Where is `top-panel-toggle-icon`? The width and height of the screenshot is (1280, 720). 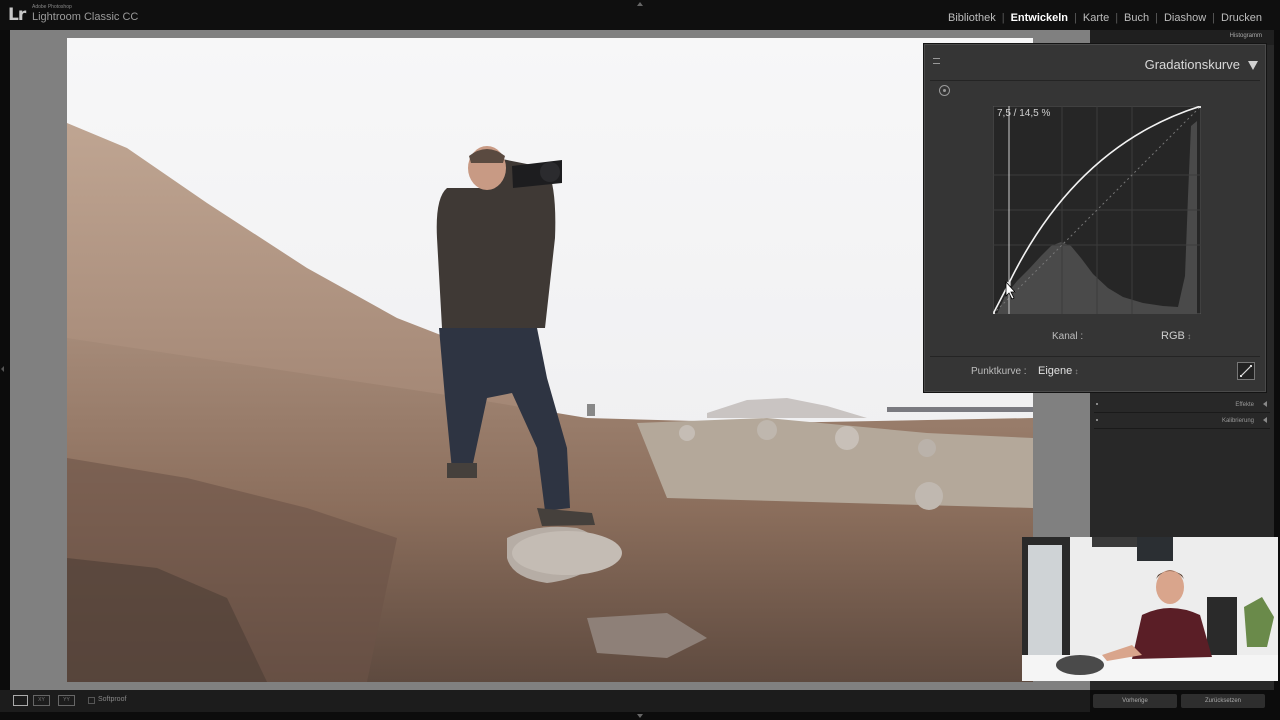
top-panel-toggle-icon is located at coordinates (640, 4).